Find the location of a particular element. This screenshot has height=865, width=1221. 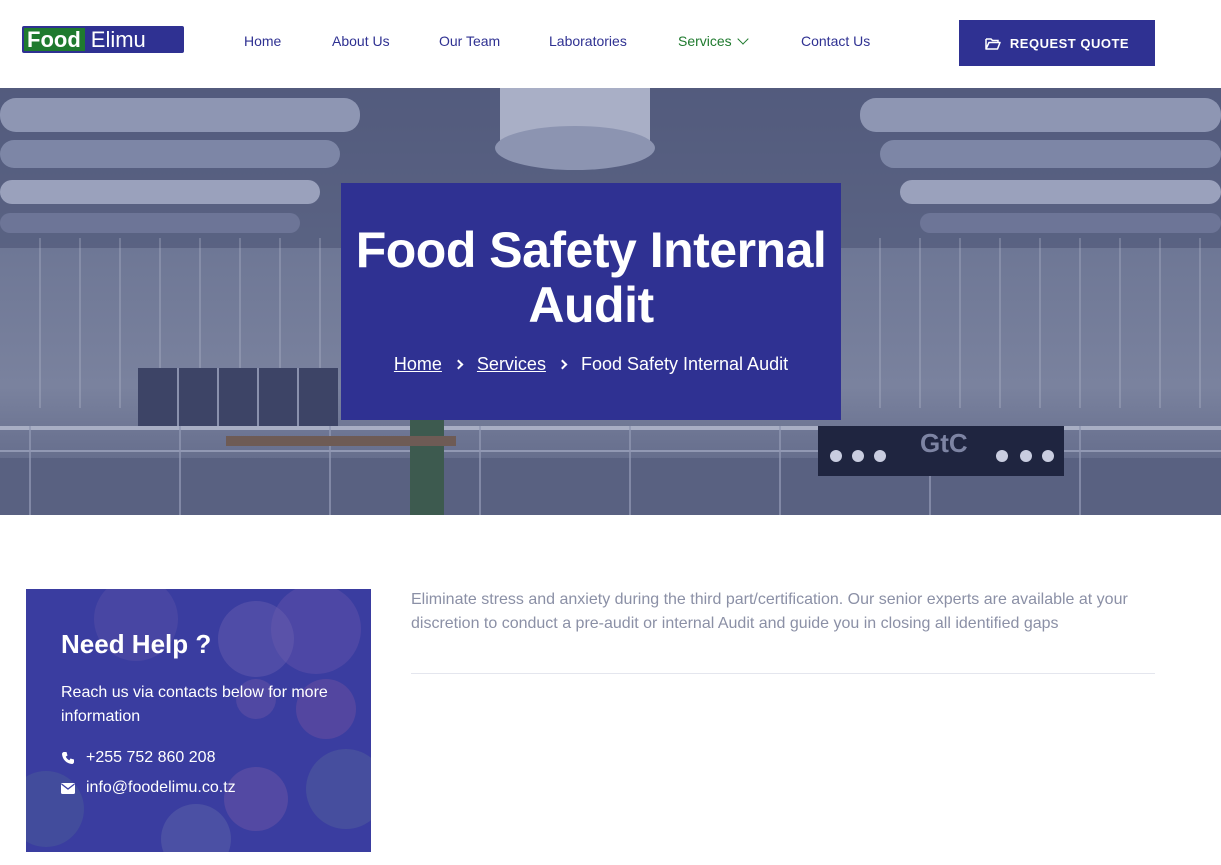

request-quote-label: REQUEST QUOTE is located at coordinates (1069, 43).